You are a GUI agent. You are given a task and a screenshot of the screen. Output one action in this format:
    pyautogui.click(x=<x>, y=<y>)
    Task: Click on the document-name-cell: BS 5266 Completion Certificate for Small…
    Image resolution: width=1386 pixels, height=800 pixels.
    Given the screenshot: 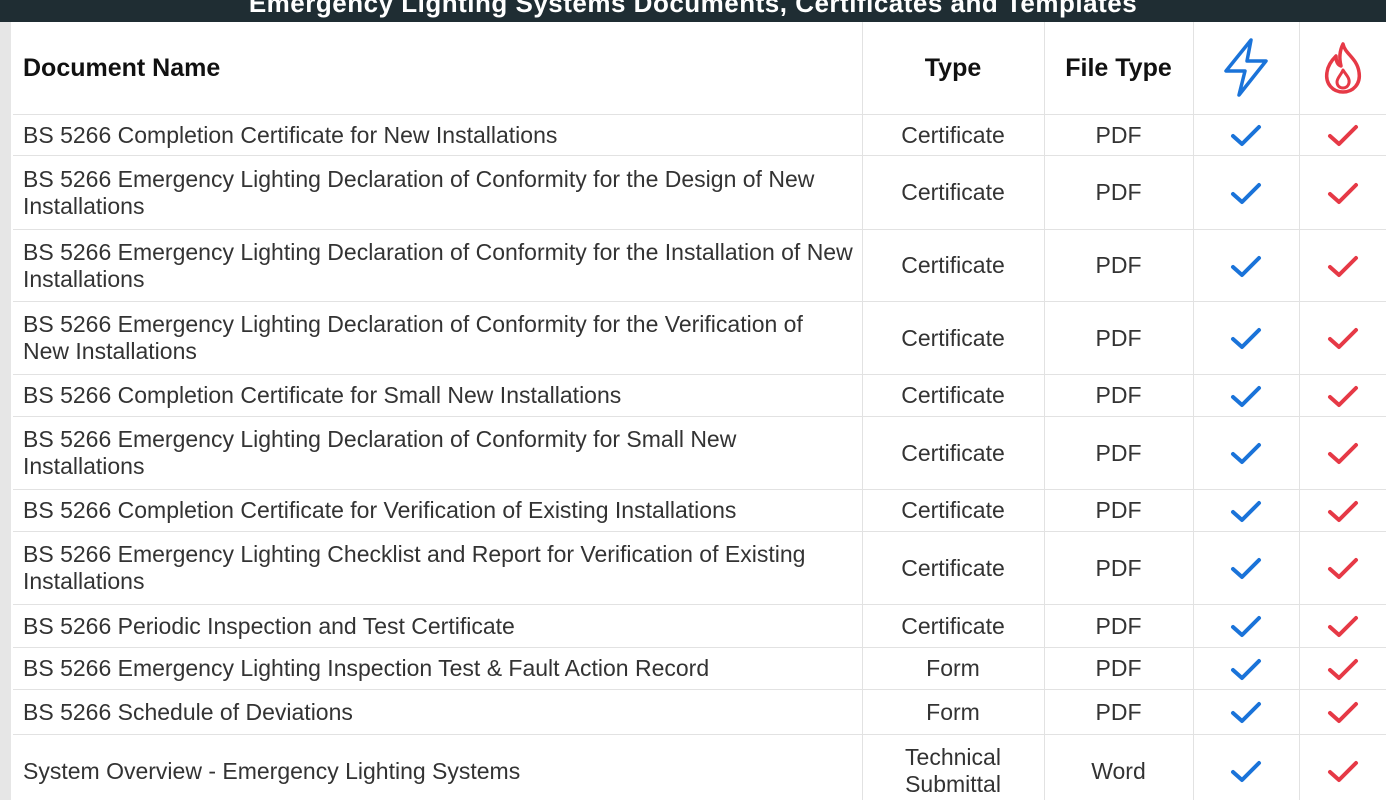 What is the action you would take?
    pyautogui.click(x=438, y=395)
    